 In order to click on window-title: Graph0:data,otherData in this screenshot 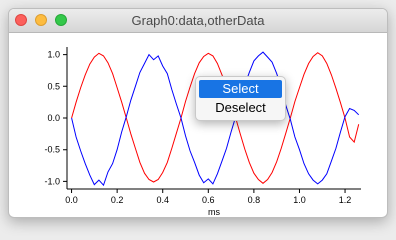, I will do `click(198, 20)`.